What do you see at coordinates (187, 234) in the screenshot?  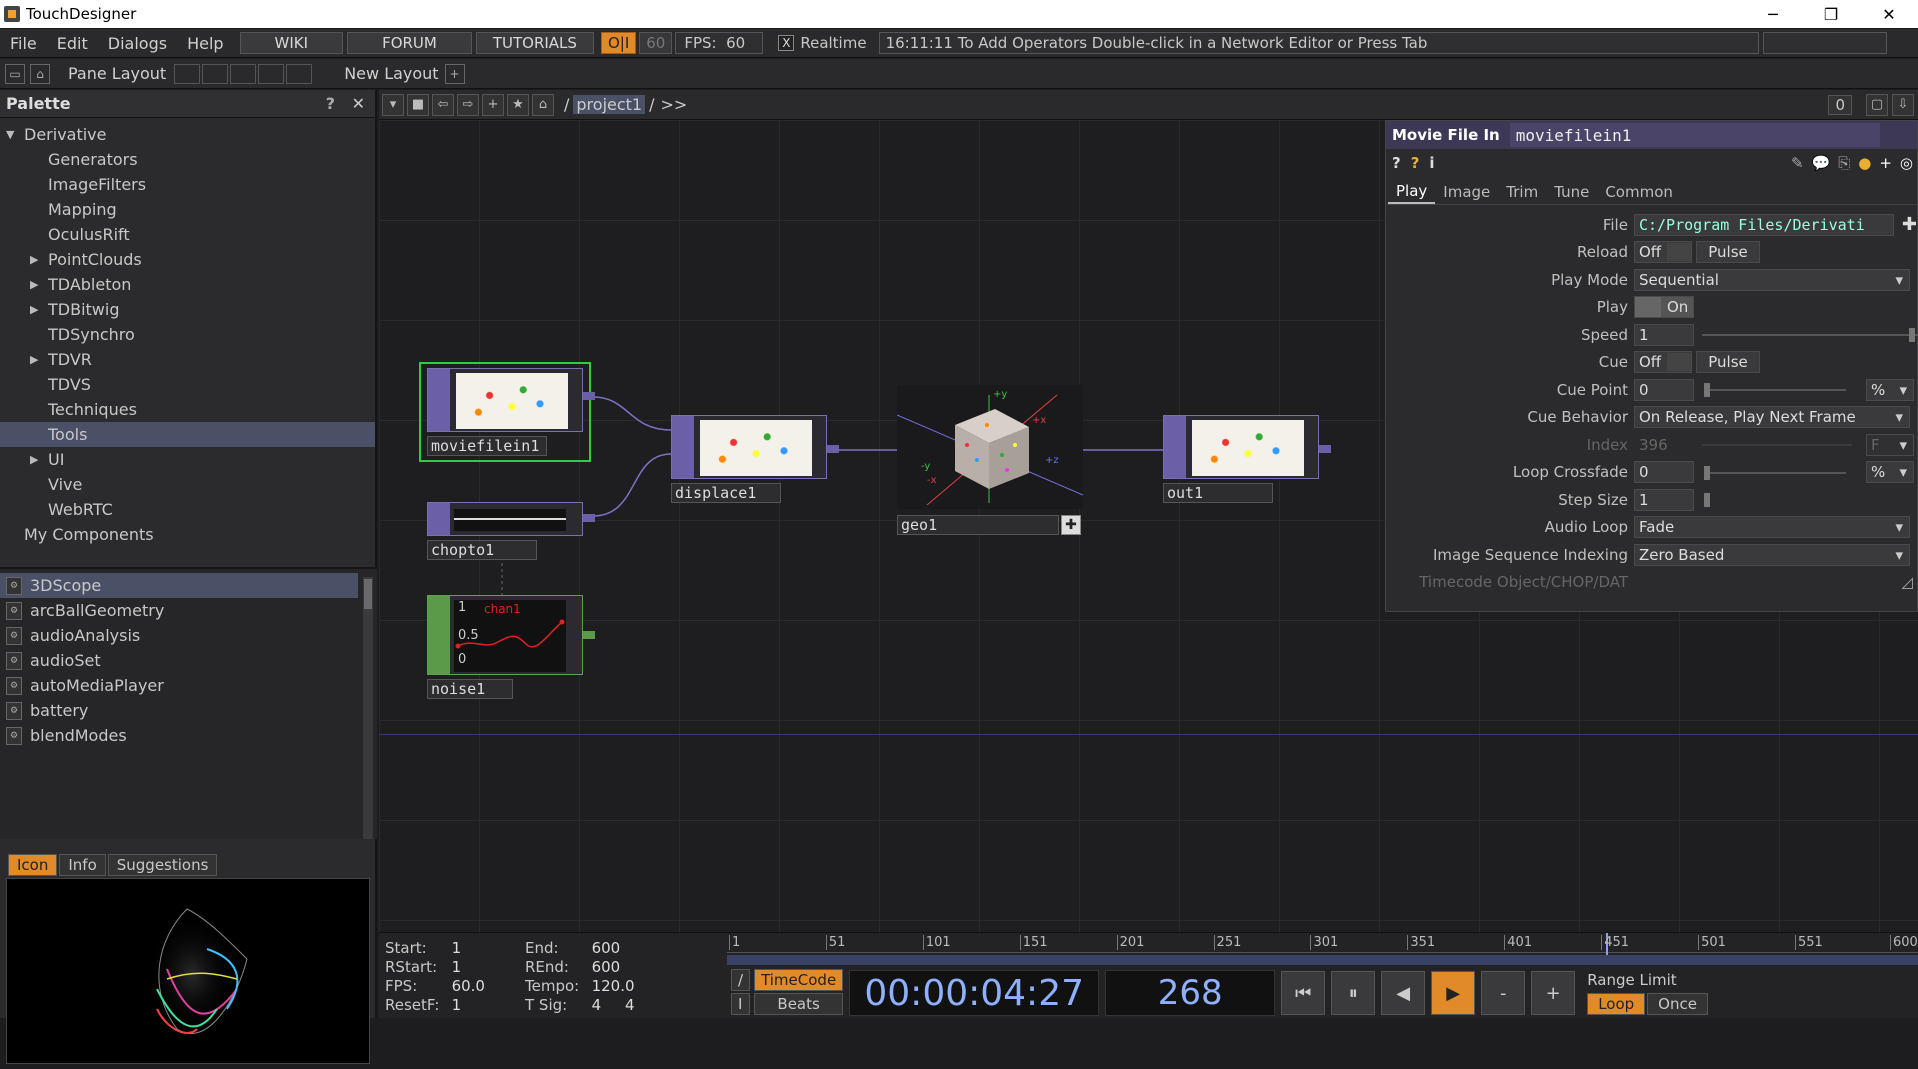 I see `tree-item-oculusrift: OculusRift` at bounding box center [187, 234].